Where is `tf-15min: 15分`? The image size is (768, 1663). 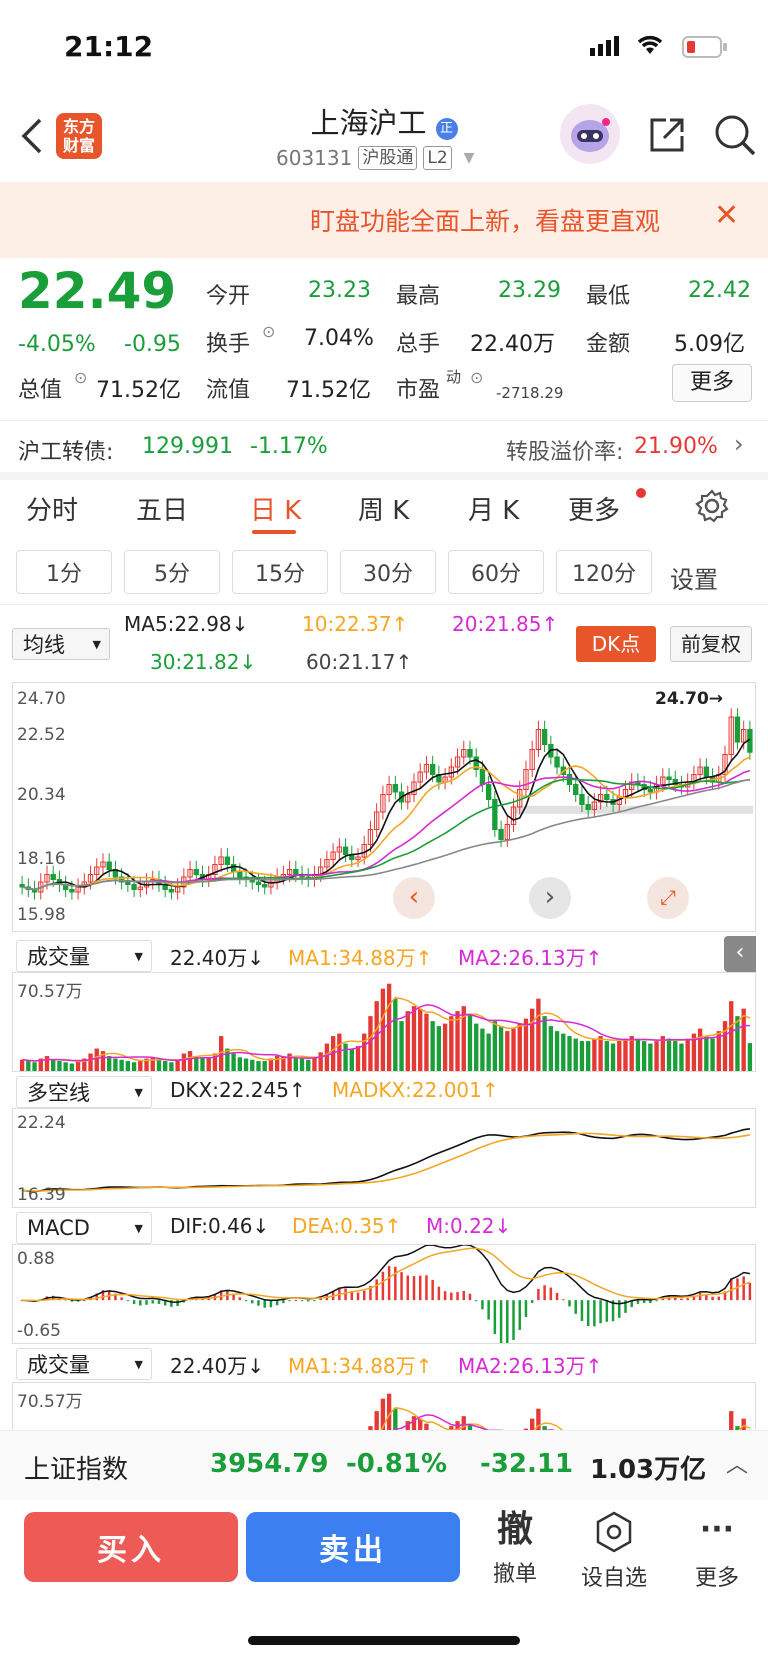
tf-15min: 15分 is located at coordinates (280, 572).